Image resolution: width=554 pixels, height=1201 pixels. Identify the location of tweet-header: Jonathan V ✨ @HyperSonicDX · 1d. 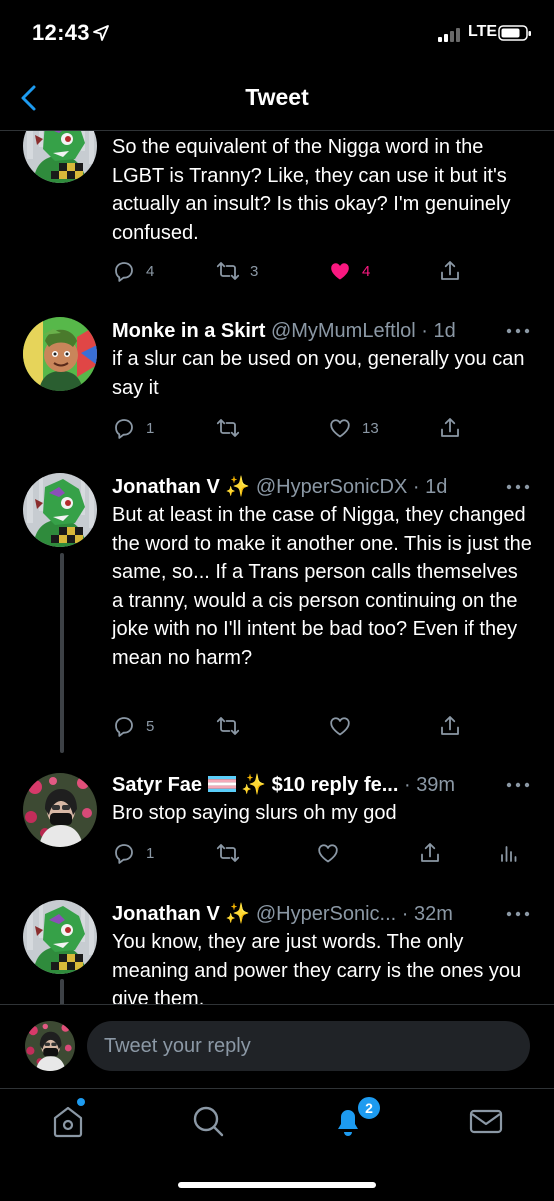
(280, 487).